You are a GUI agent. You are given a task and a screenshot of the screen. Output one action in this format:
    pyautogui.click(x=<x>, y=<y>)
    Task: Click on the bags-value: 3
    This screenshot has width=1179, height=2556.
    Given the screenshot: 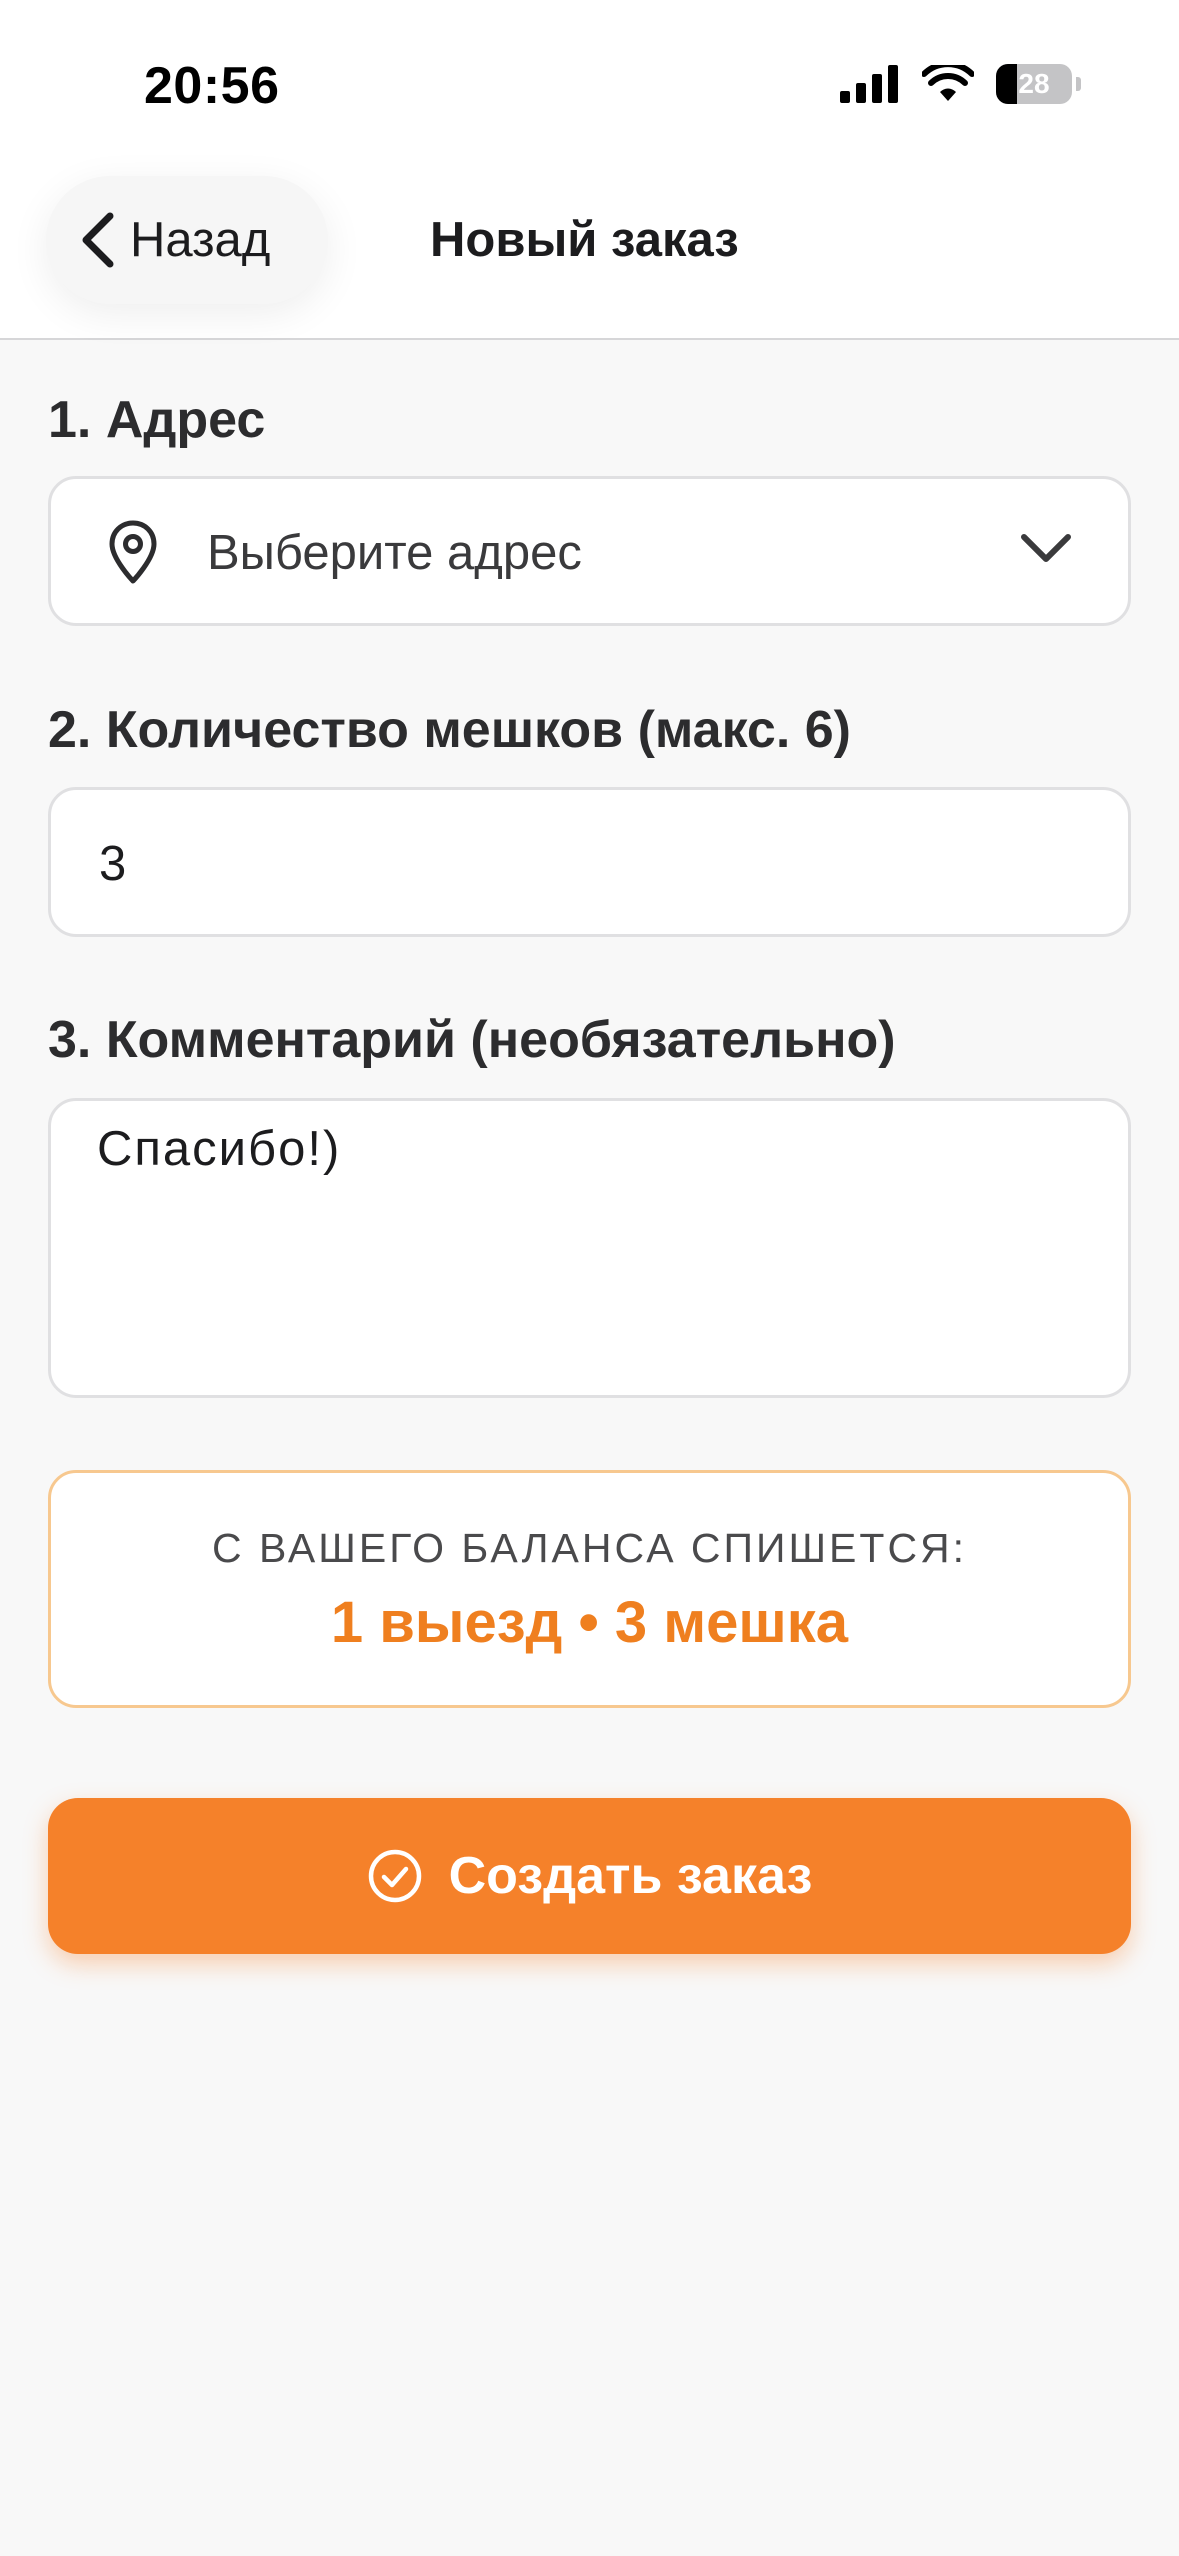 What is the action you would take?
    pyautogui.click(x=113, y=864)
    